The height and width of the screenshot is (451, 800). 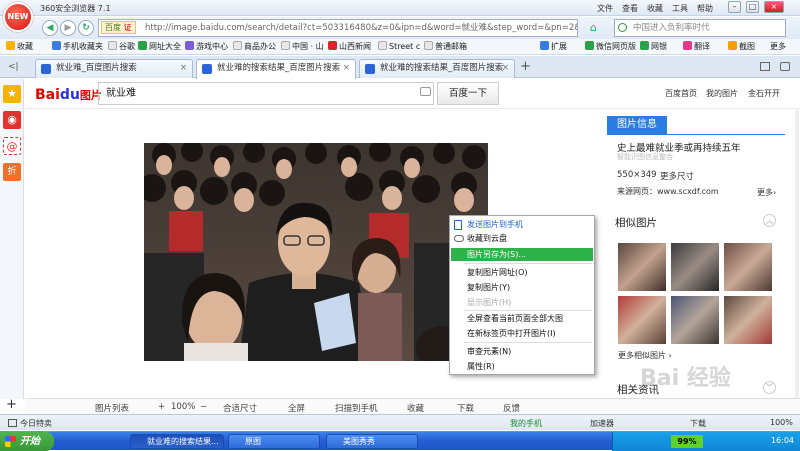 I want to click on tool-translate: 翻译, so click(x=696, y=47).